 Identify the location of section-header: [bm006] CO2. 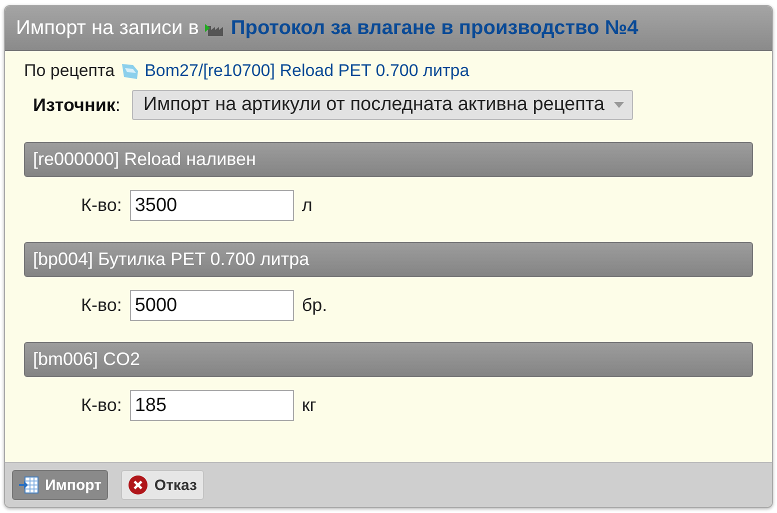
(388, 359).